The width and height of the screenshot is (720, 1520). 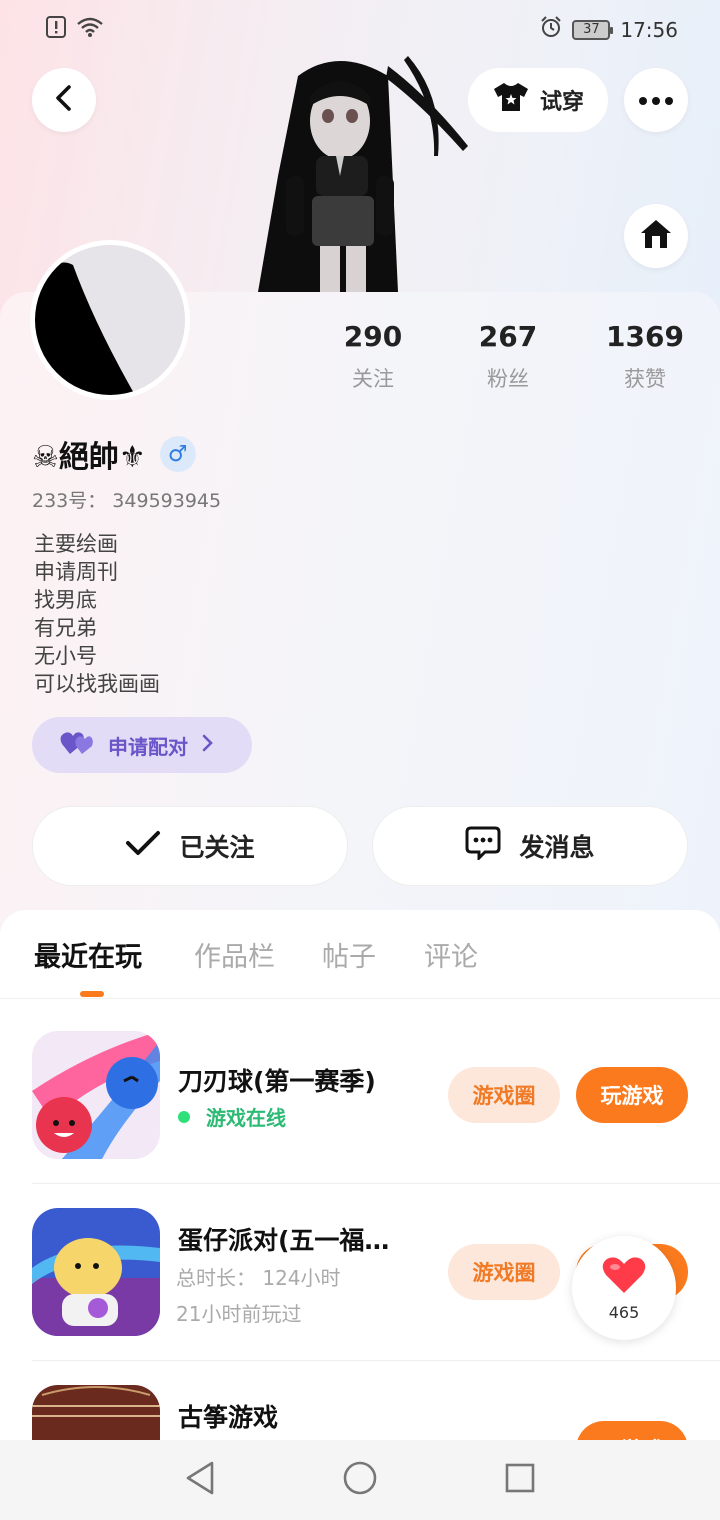 I want to click on circle-home-icon, so click(x=360, y=1480).